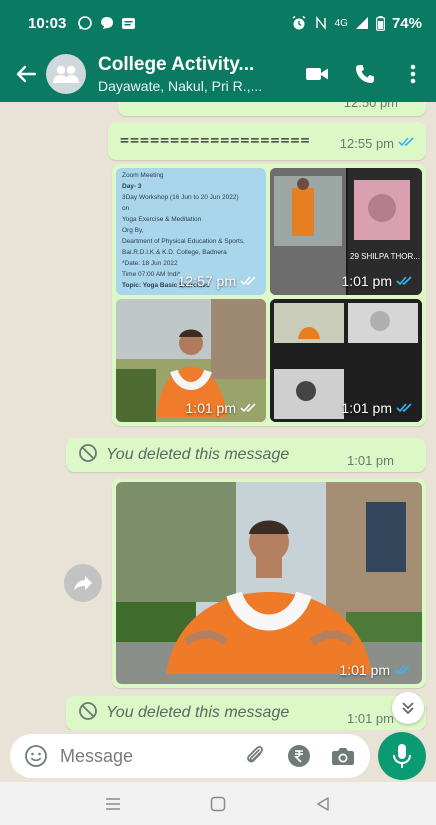  I want to click on chat-icon, so click(107, 23).